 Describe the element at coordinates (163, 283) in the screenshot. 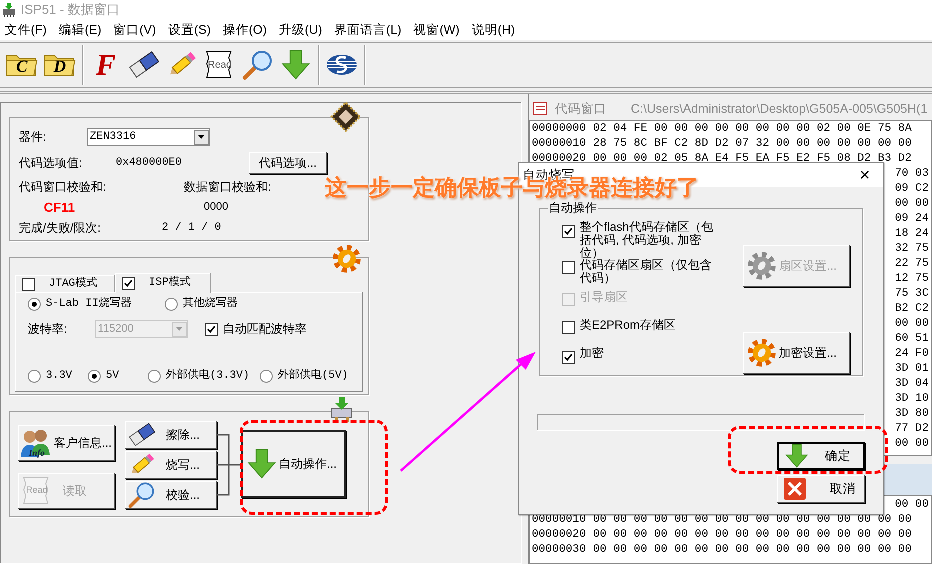

I see `mode-tab: ISP模式` at that location.